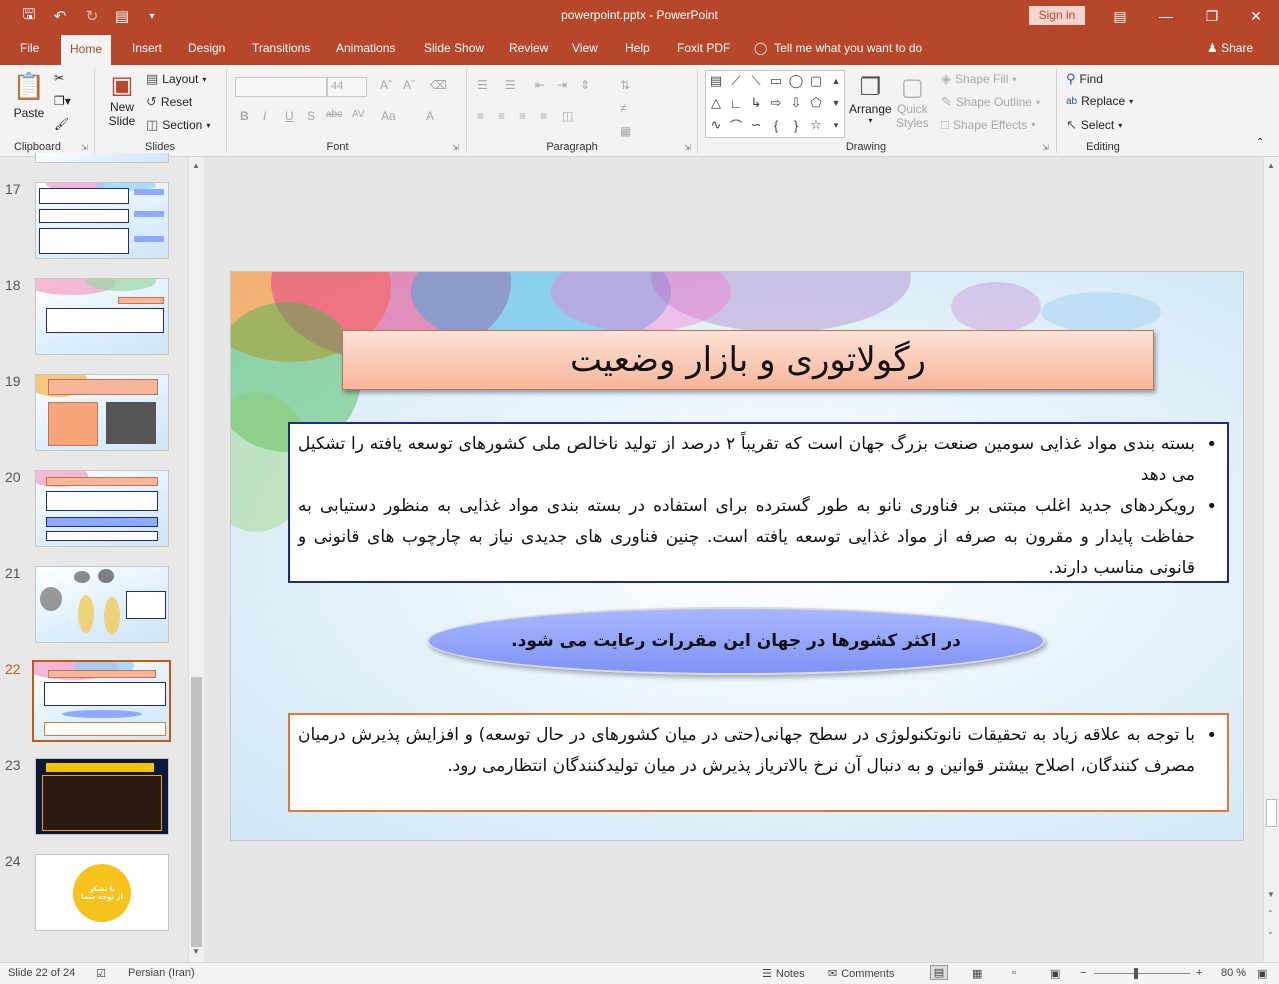 This screenshot has height=984, width=1279. Describe the element at coordinates (244, 116) in the screenshot. I see `bold-icon: B` at that location.